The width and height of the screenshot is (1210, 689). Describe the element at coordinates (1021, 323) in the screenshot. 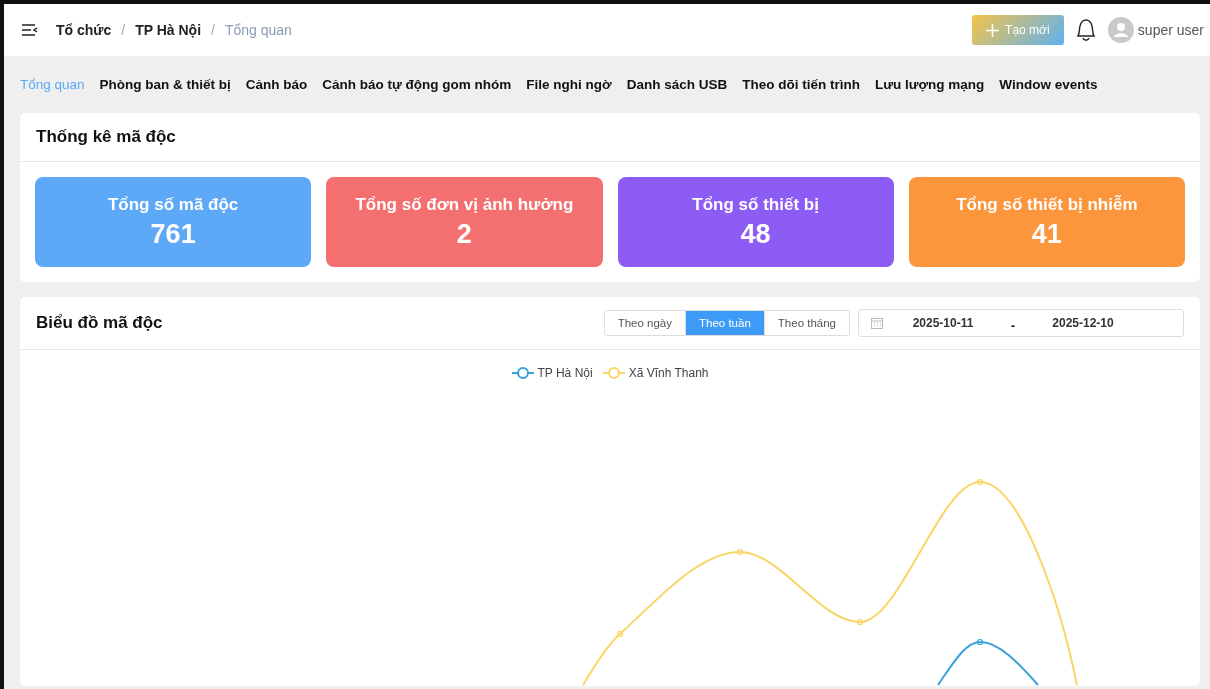

I see `date-range-field: 2025-10-11 - 2025-12-10` at that location.